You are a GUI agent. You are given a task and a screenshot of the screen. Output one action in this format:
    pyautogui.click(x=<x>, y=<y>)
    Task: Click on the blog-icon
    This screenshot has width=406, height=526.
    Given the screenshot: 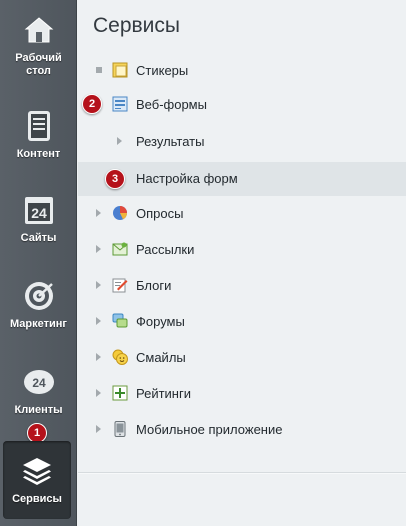 What is the action you would take?
    pyautogui.click(x=120, y=285)
    